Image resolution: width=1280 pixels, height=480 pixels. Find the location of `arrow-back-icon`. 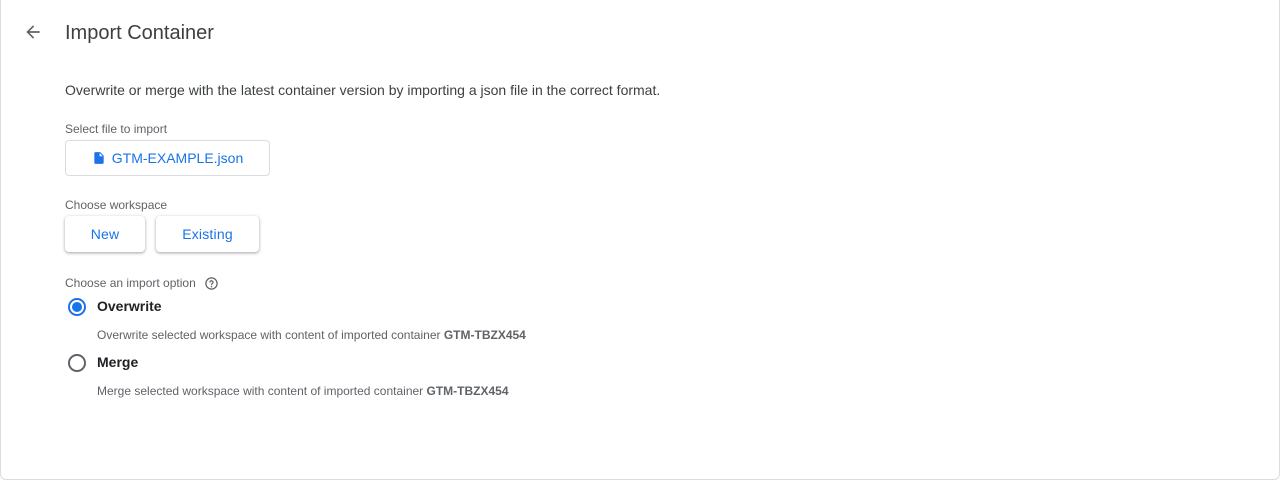

arrow-back-icon is located at coordinates (33, 32).